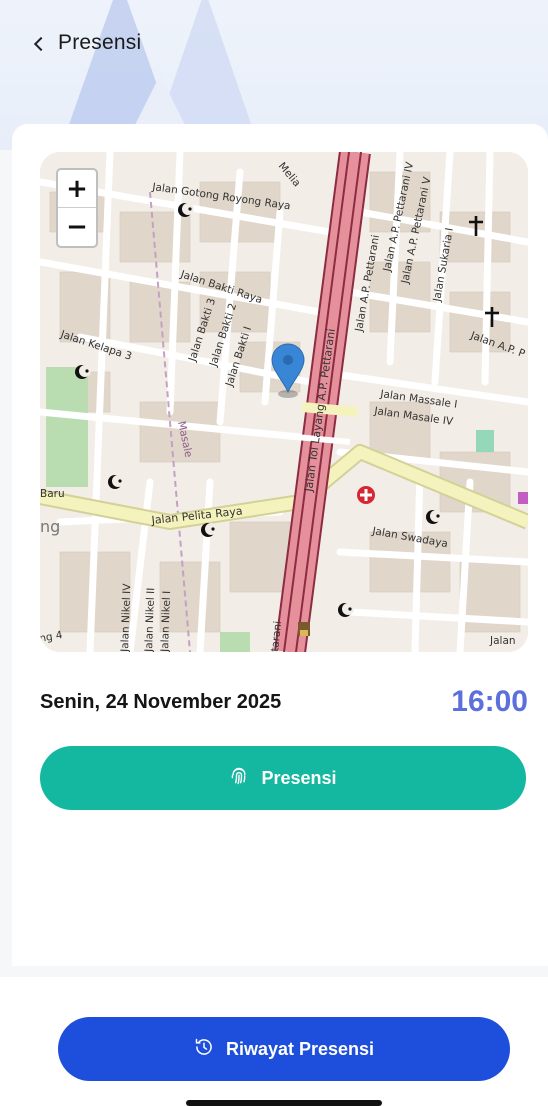  I want to click on map-zoom-control: + −, so click(77, 208).